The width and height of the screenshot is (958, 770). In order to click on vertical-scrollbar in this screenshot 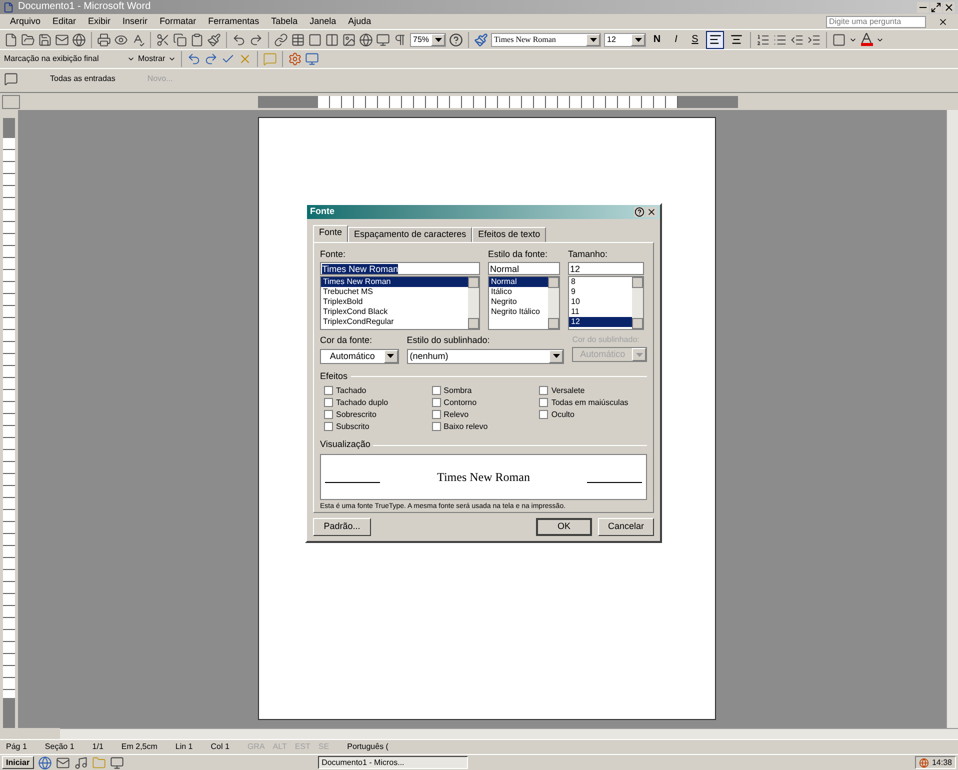, I will do `click(952, 419)`.